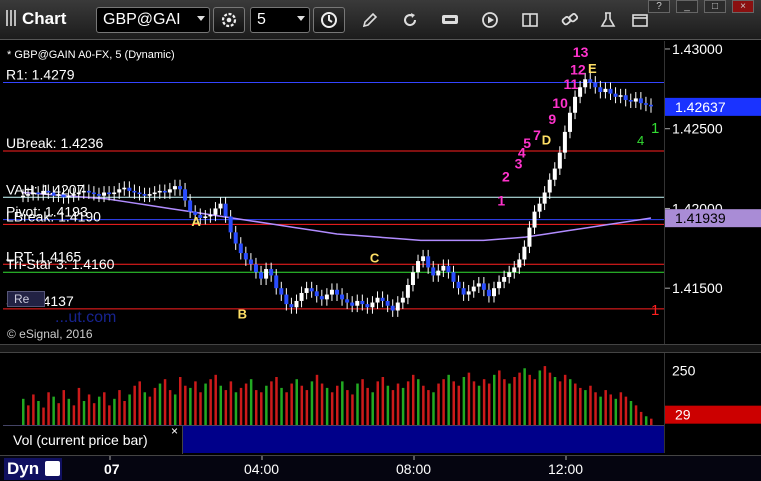 This screenshot has width=761, height=481. Describe the element at coordinates (380, 348) in the screenshot. I see `pane-separator` at that location.